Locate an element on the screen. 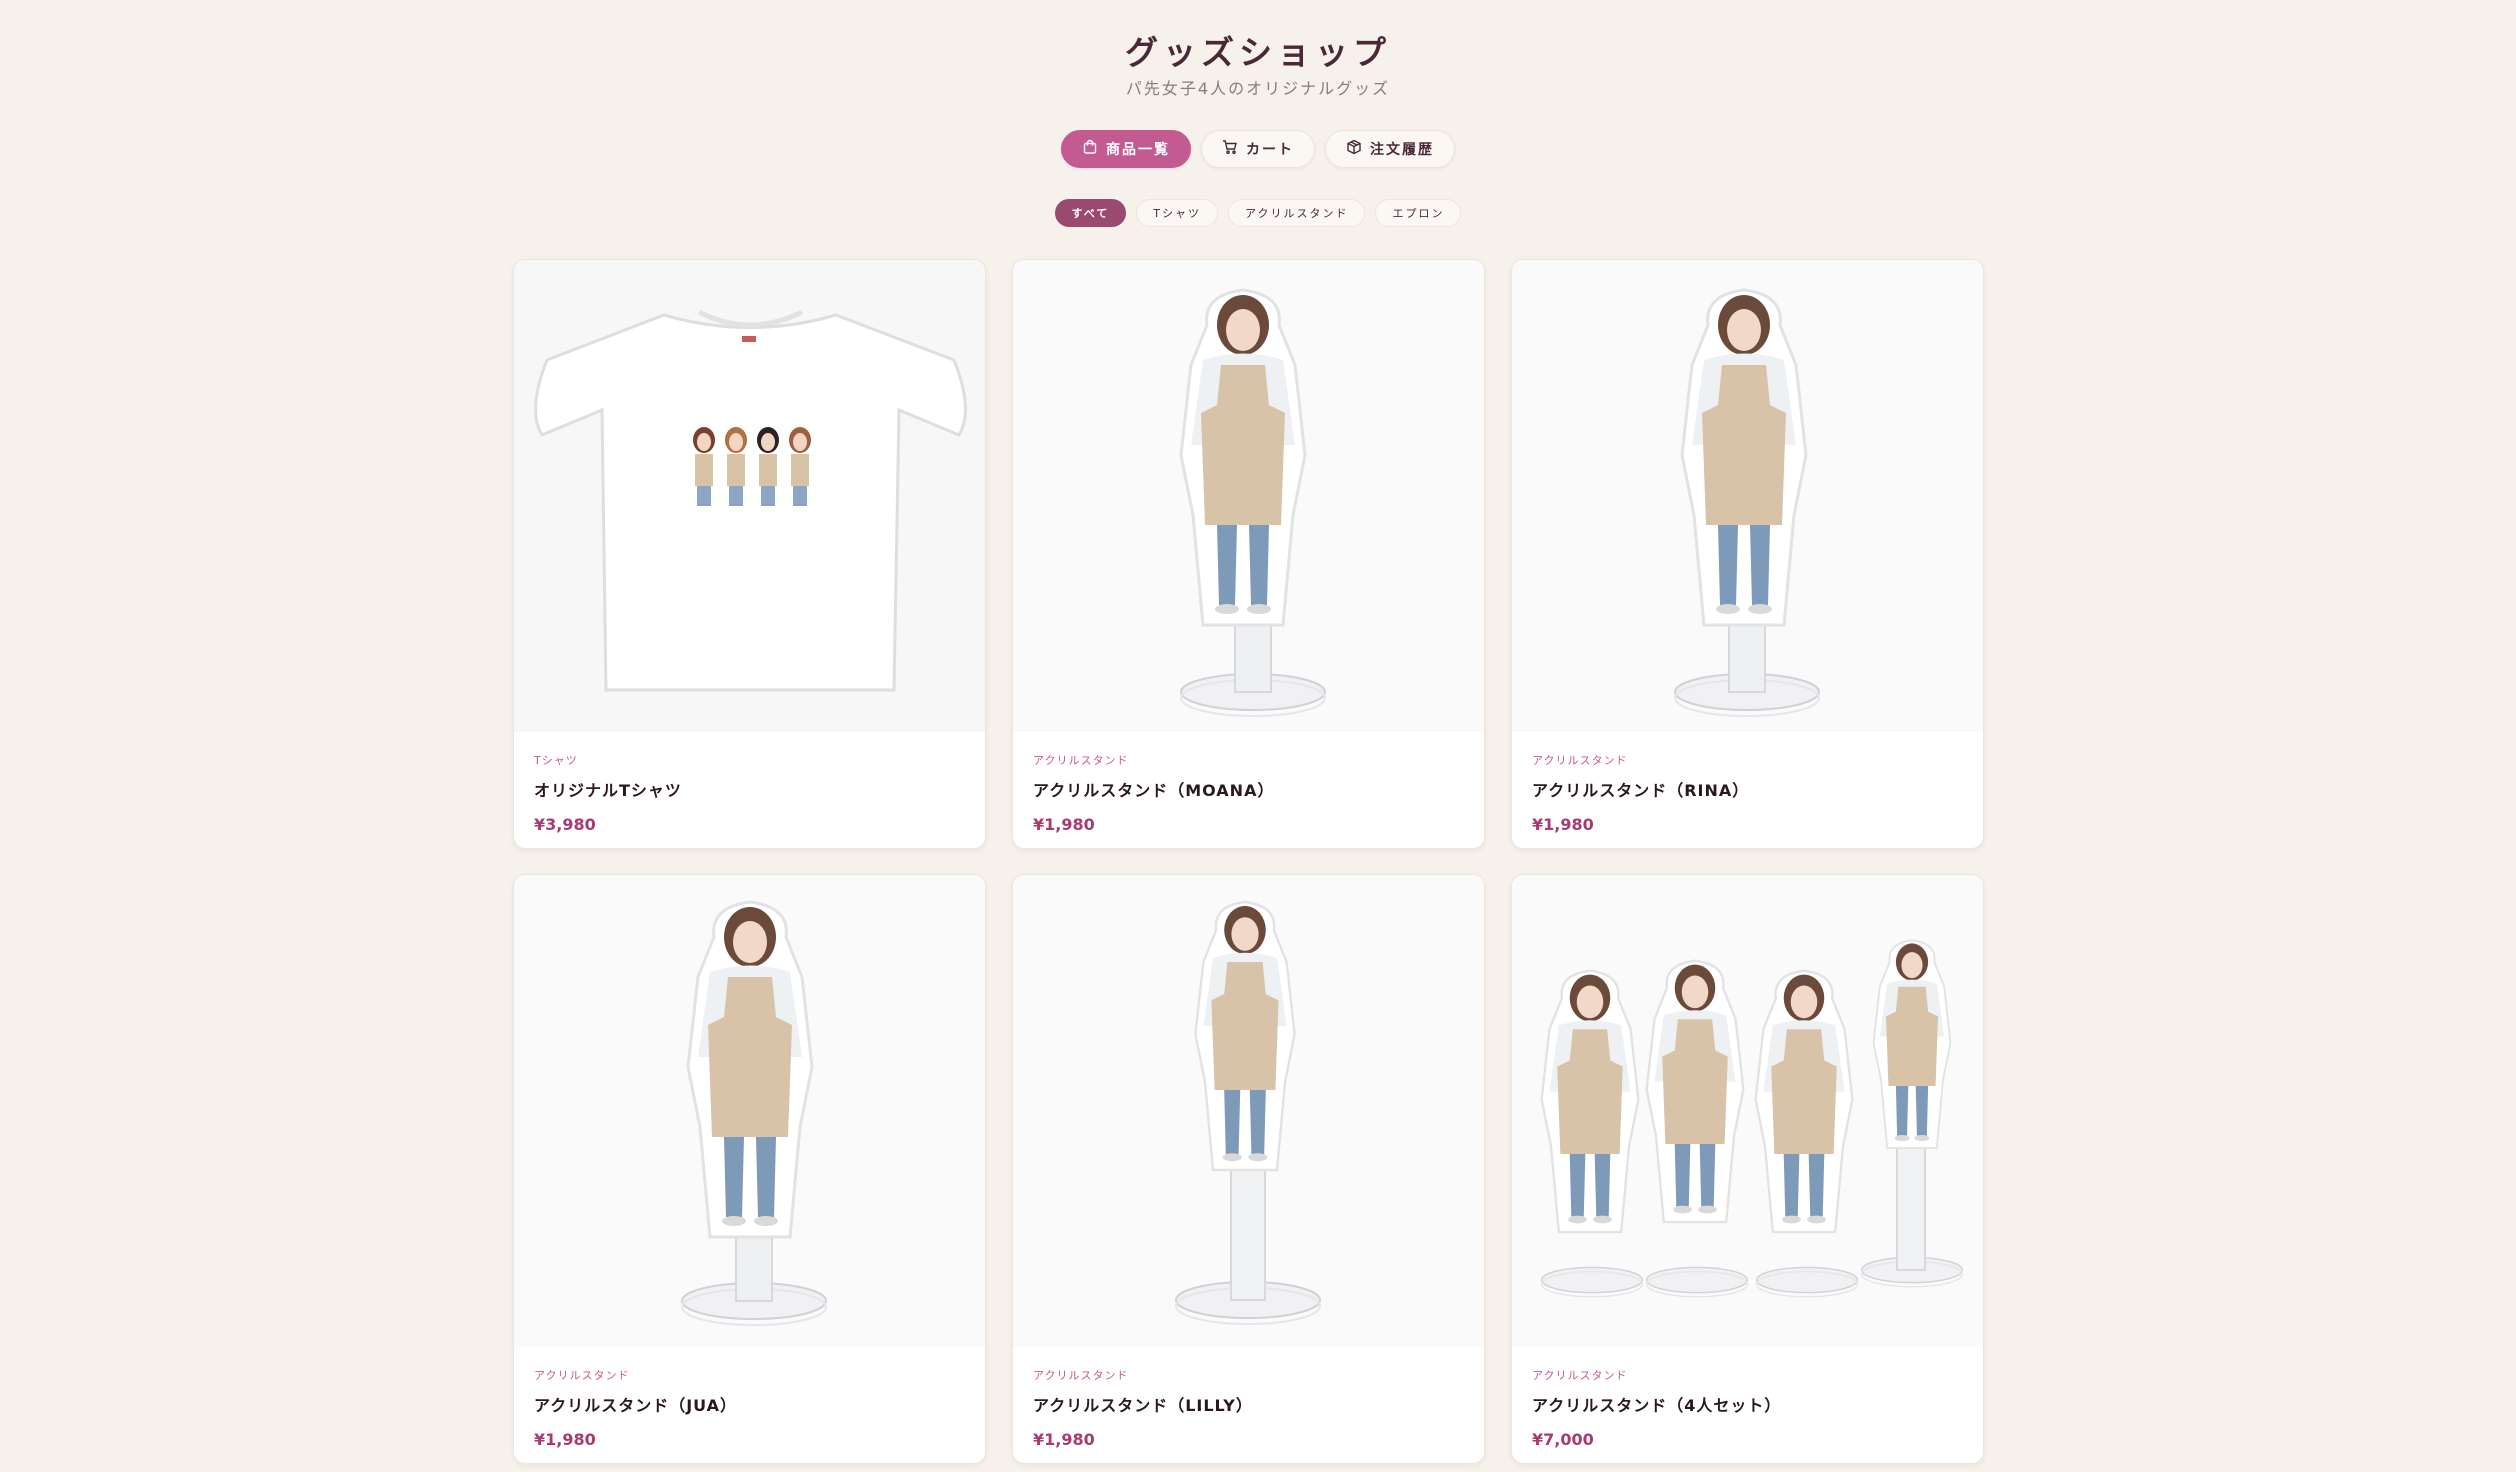 The width and height of the screenshot is (2516, 1472). product-name: オリジナルTシャツ is located at coordinates (608, 790).